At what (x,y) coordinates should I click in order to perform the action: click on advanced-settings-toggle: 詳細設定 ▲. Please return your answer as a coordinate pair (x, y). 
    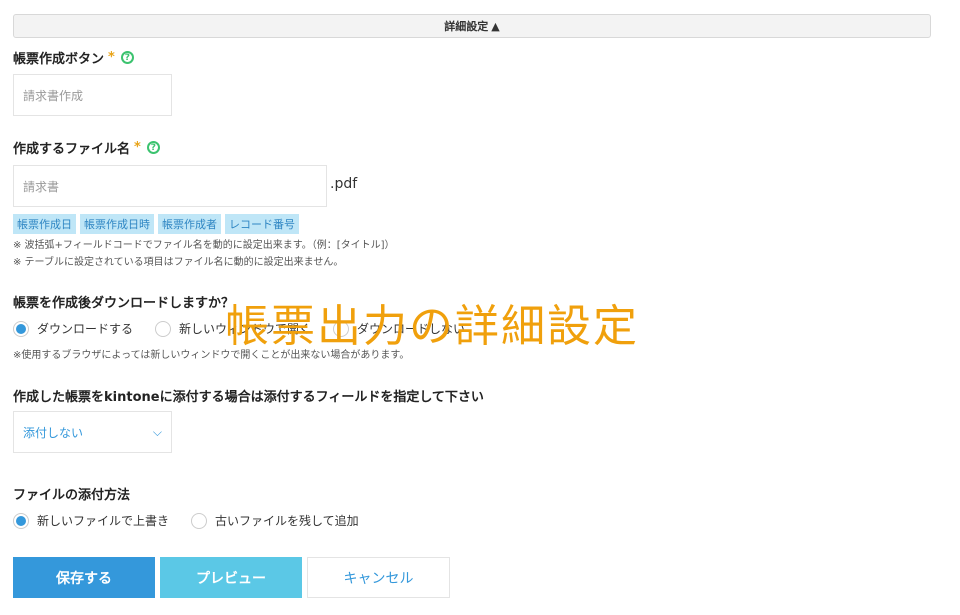
    Looking at the image, I should click on (472, 26).